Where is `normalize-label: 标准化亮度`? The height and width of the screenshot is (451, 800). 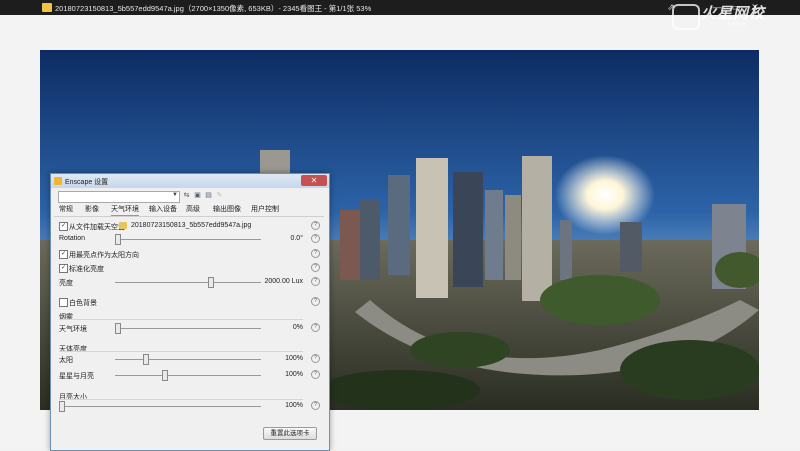 normalize-label: 标准化亮度 is located at coordinates (86, 269).